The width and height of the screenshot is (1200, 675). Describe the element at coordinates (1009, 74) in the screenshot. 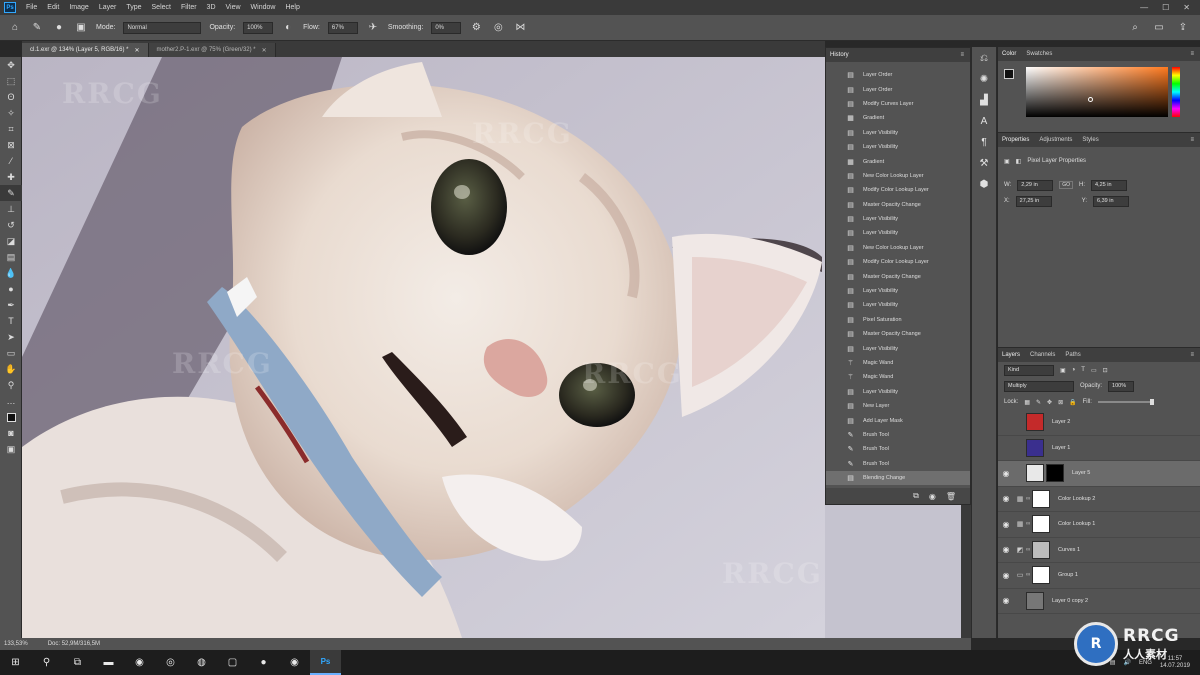

I see `foreground-color-swatch` at that location.